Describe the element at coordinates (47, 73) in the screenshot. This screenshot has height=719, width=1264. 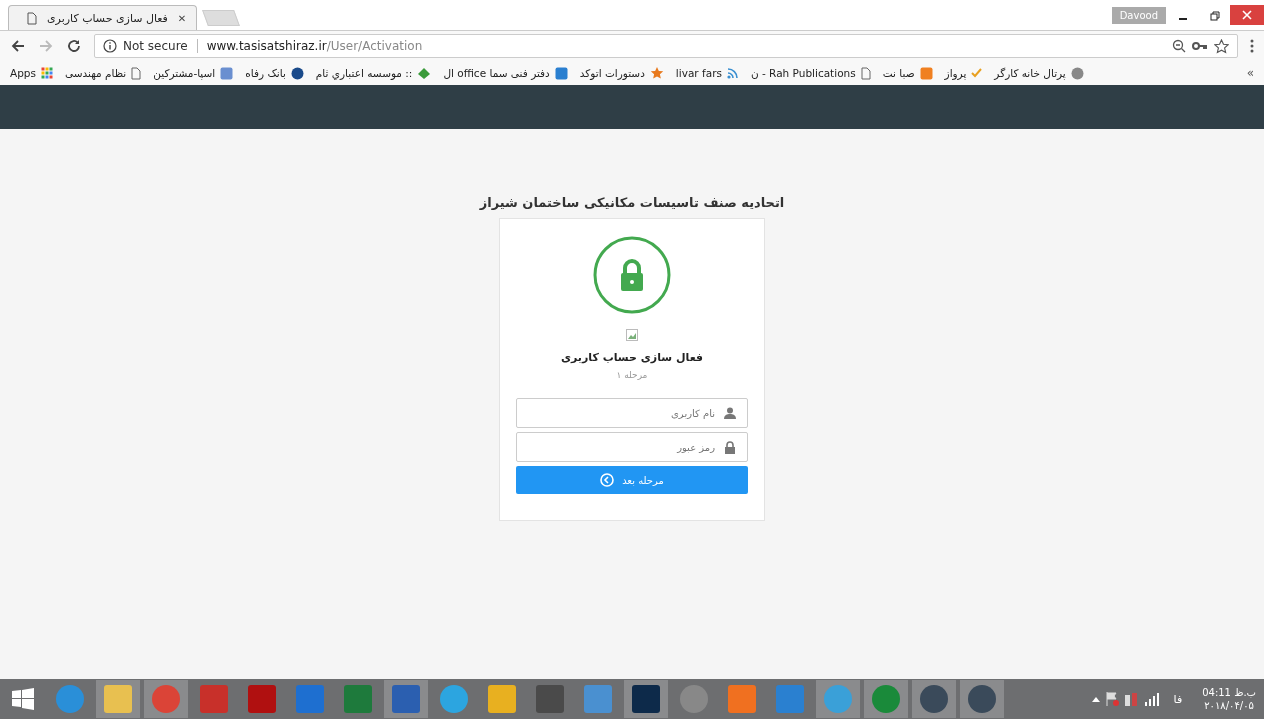
I see `apps-grid-icon` at that location.